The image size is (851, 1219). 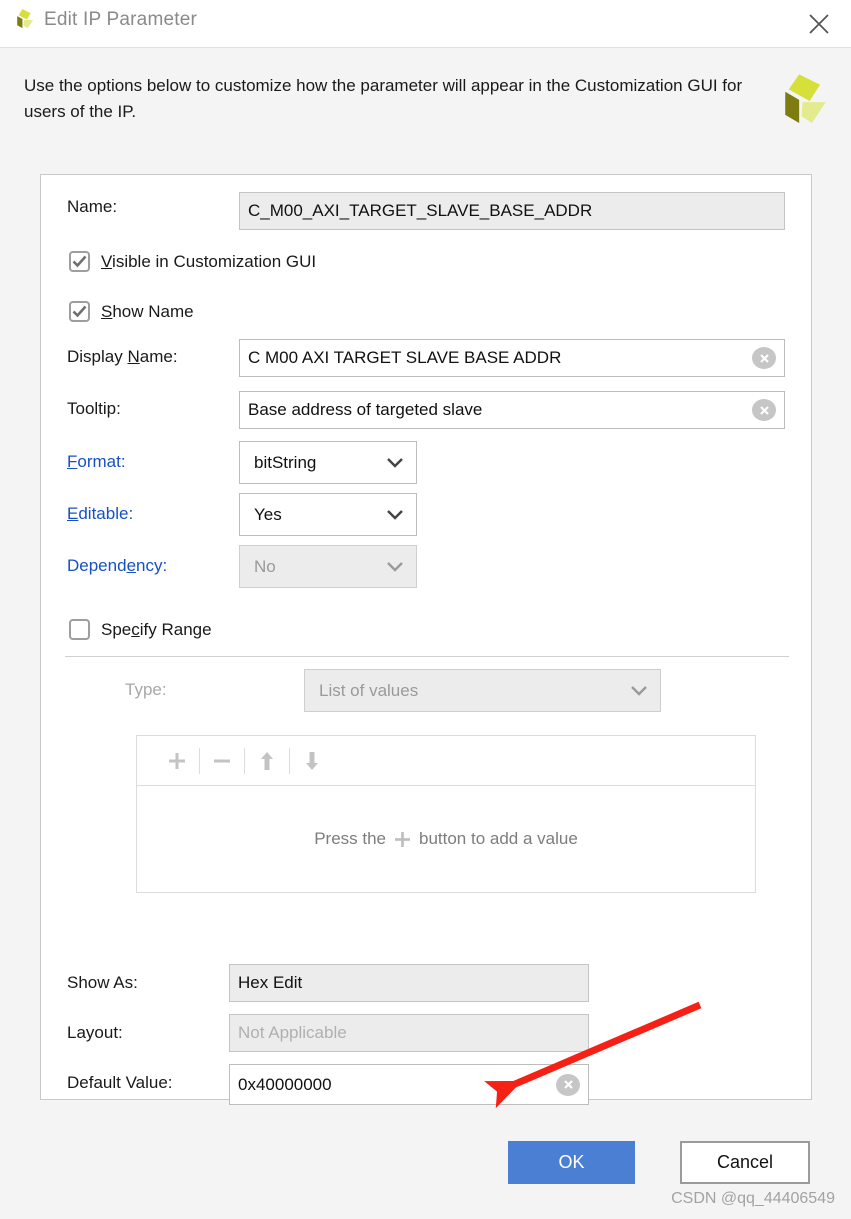 I want to click on empty-text-before: Press the, so click(x=350, y=838).